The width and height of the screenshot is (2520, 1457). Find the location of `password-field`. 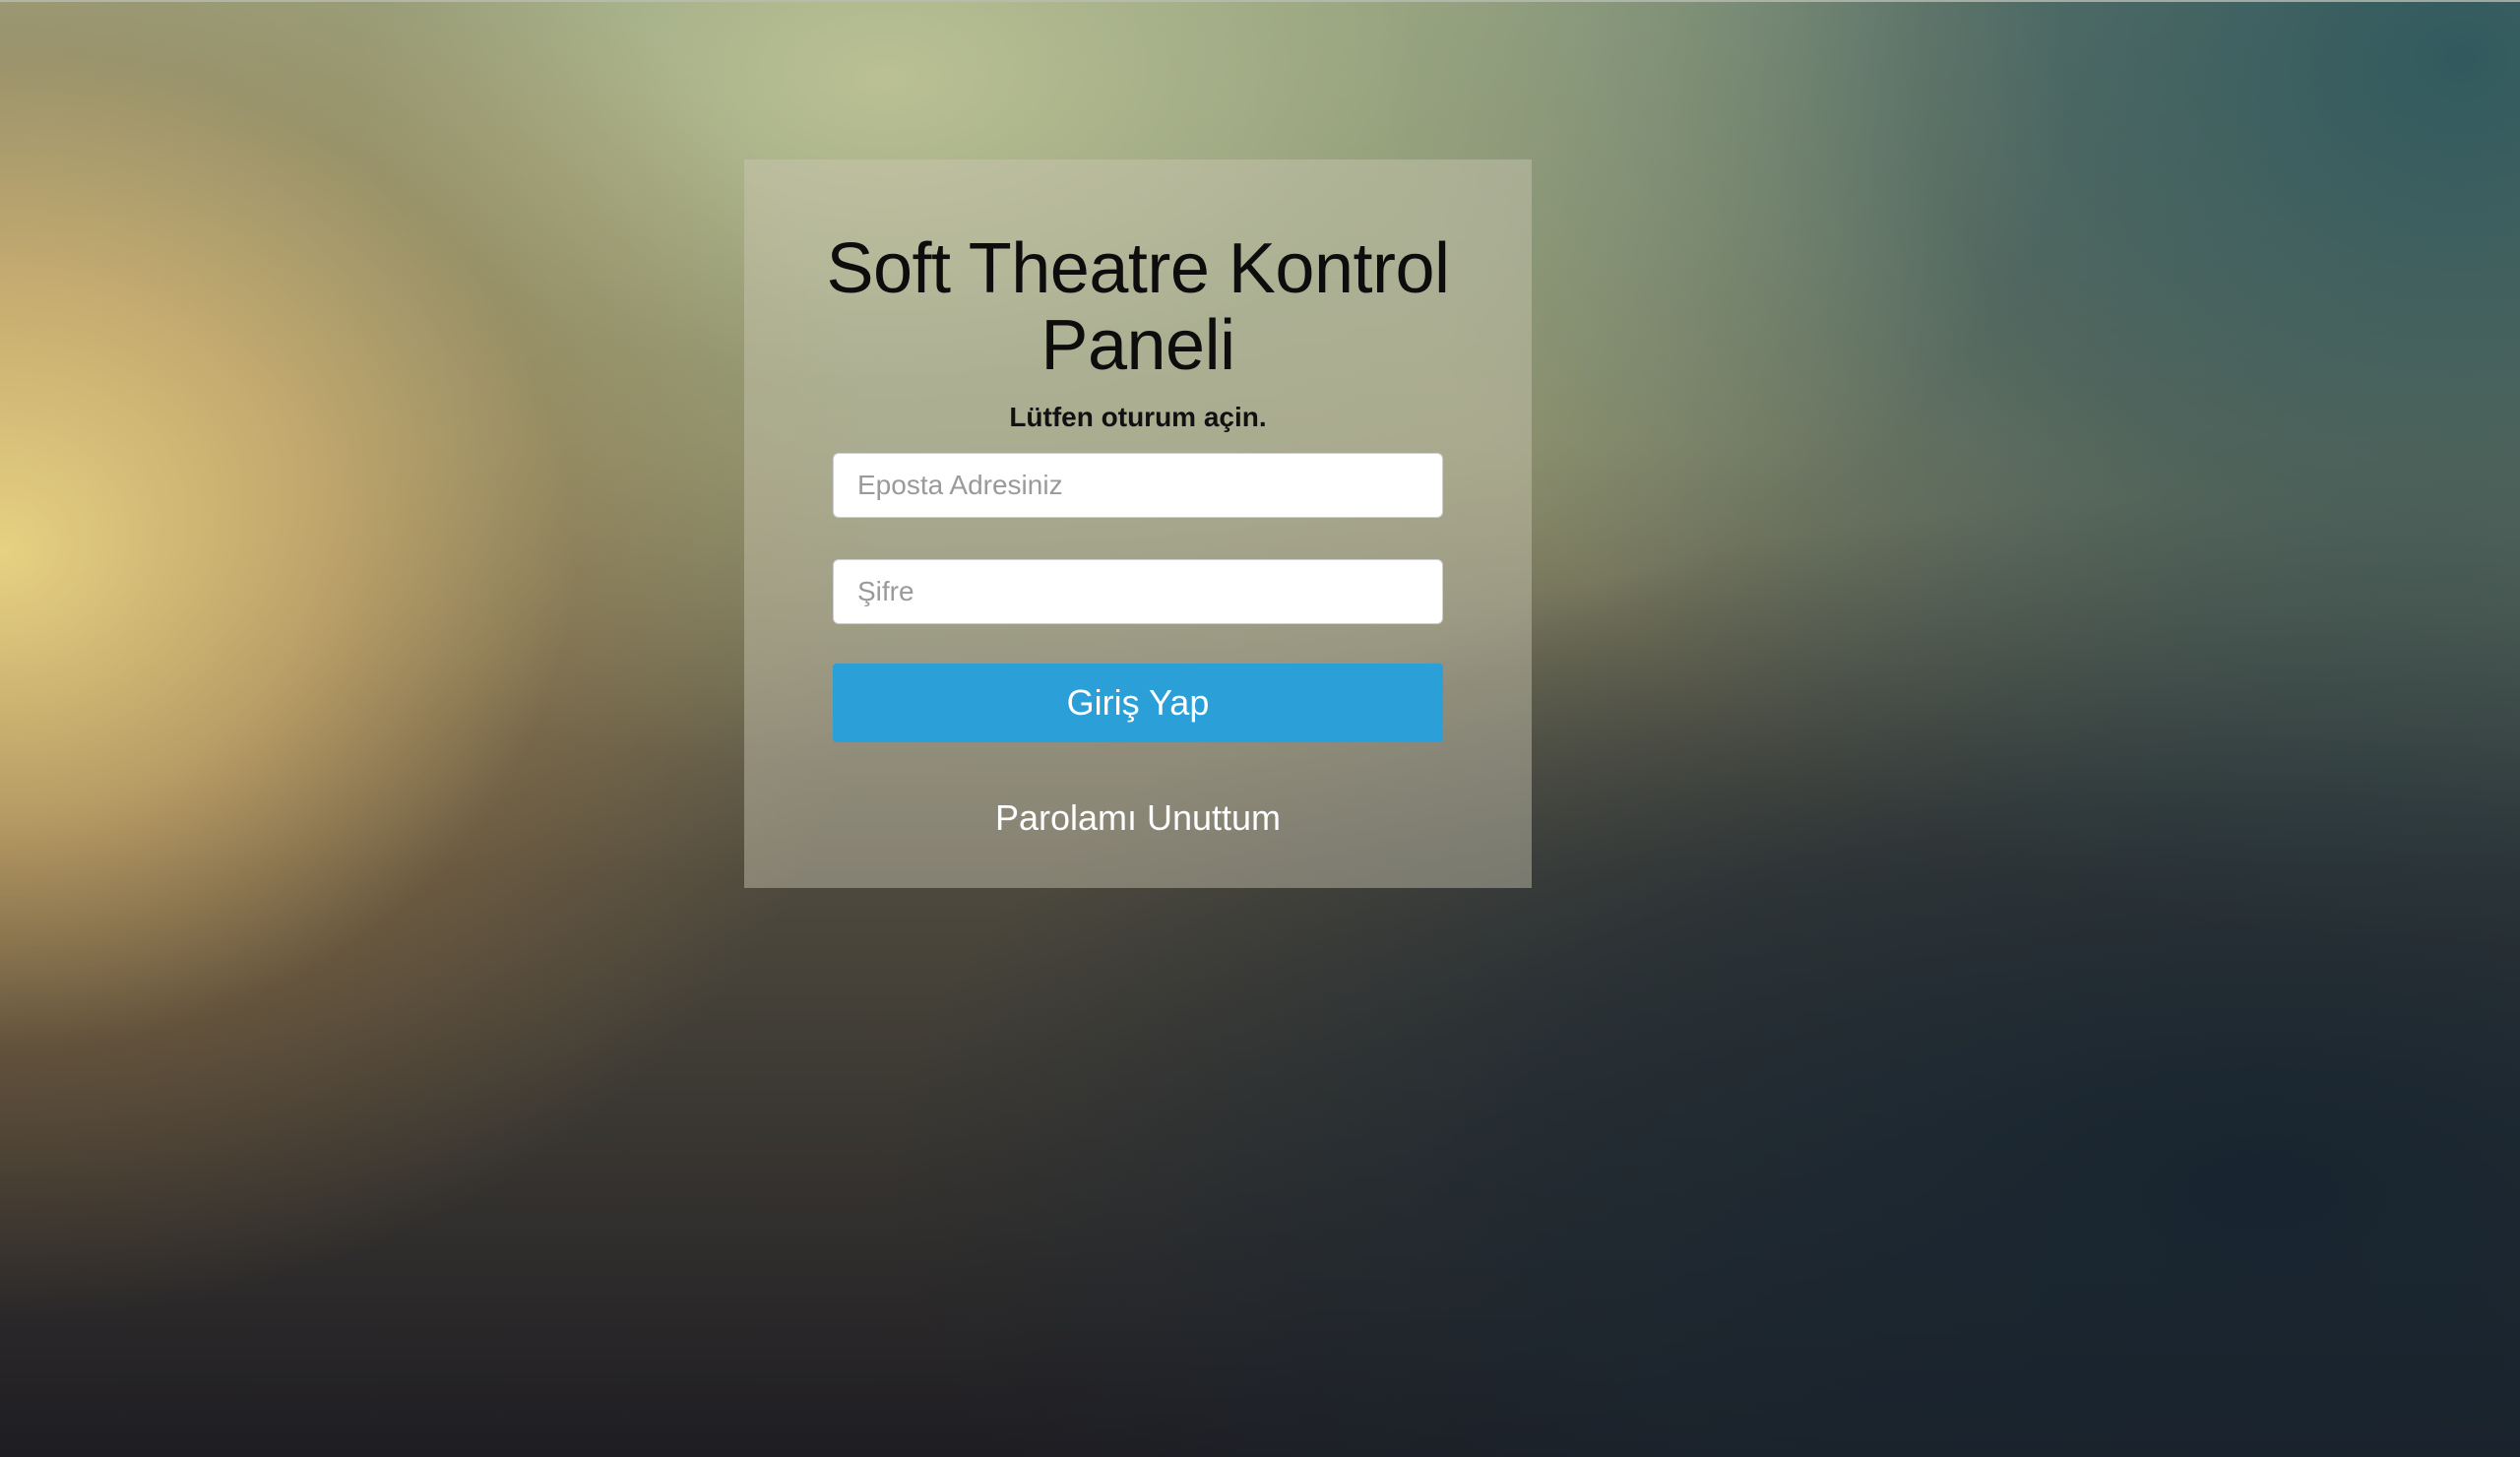

password-field is located at coordinates (1138, 591).